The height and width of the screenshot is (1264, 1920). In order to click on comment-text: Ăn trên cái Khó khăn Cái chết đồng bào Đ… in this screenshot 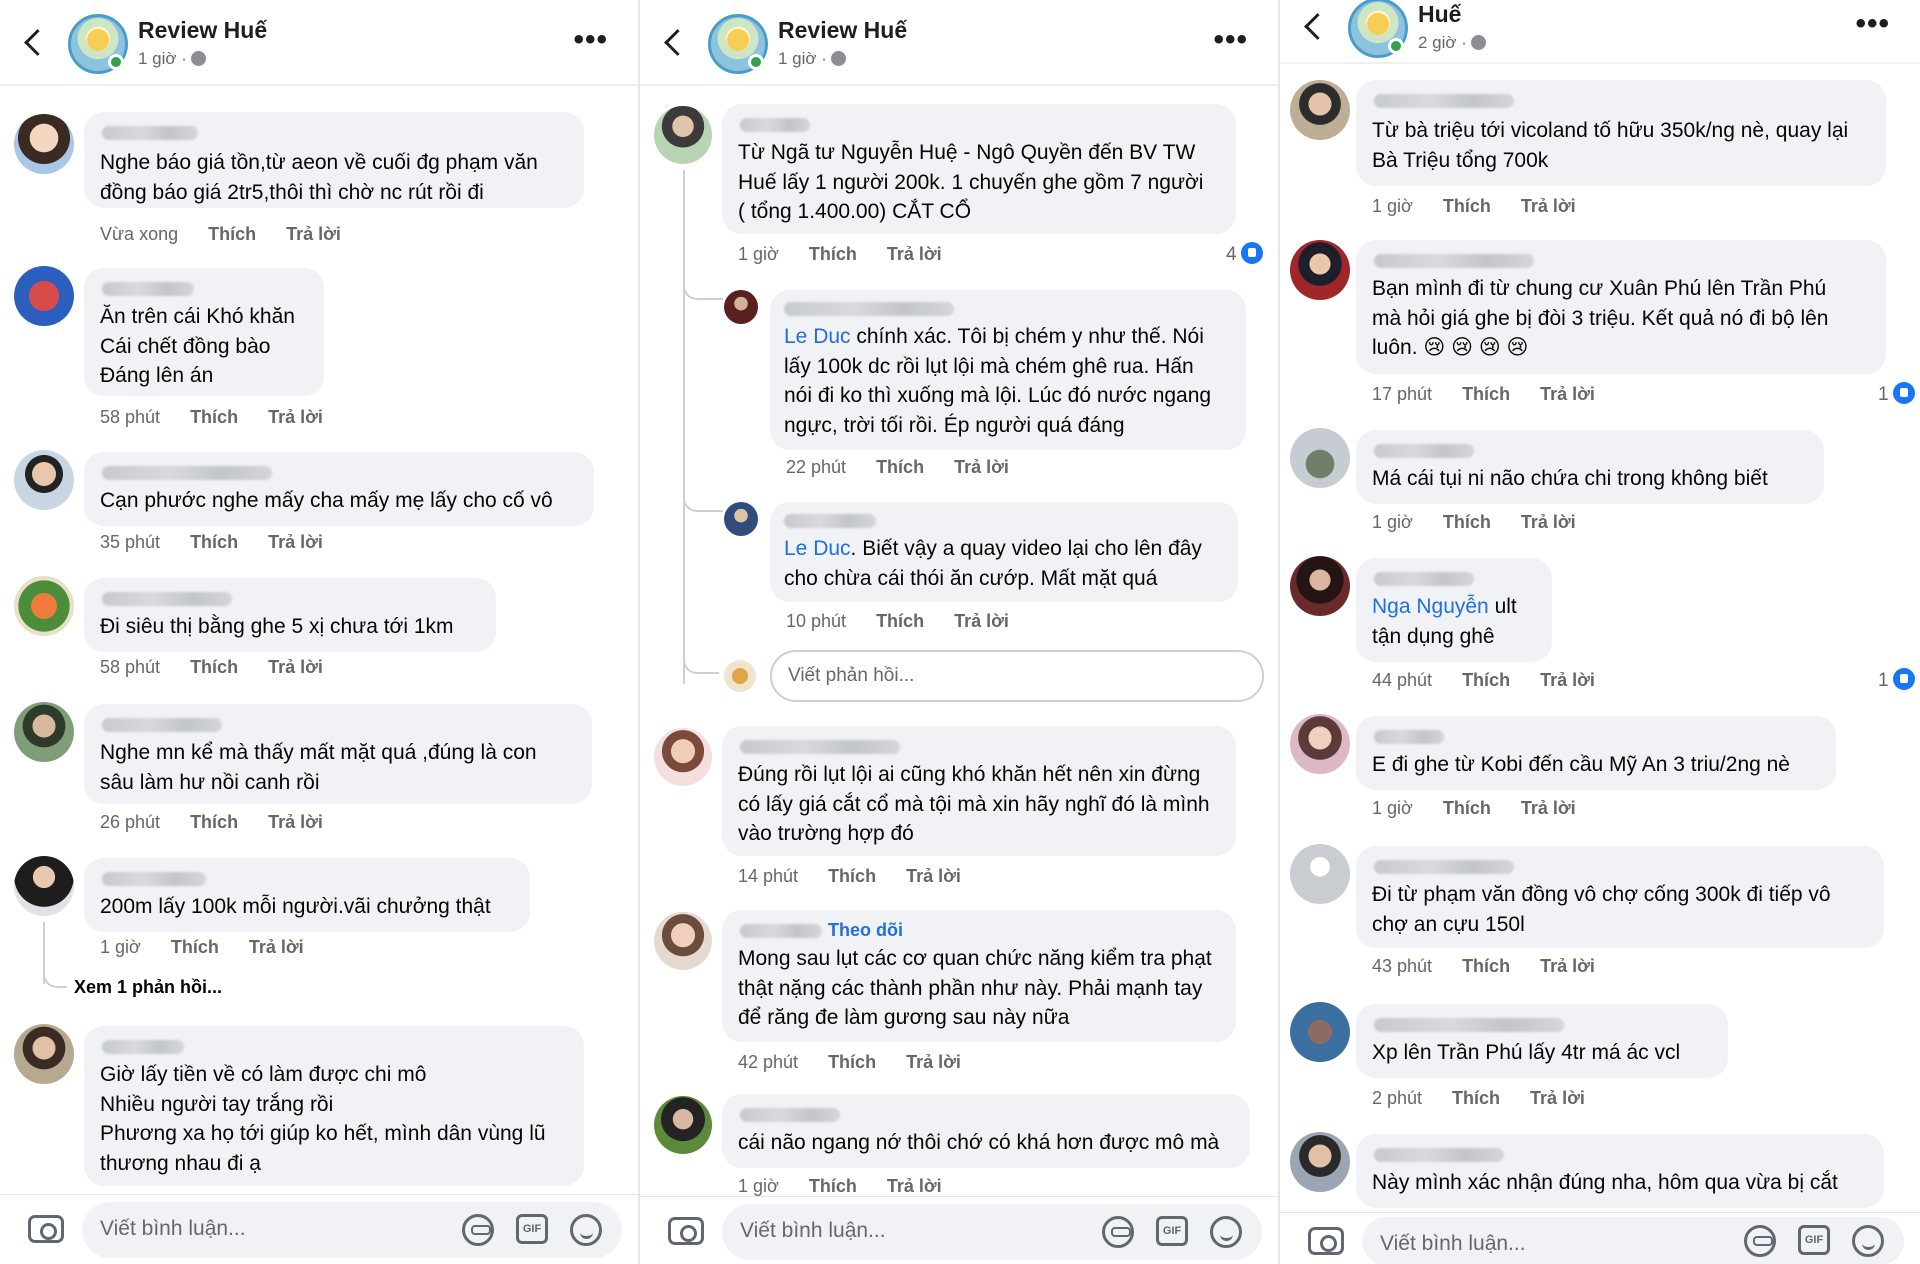, I will do `click(197, 346)`.